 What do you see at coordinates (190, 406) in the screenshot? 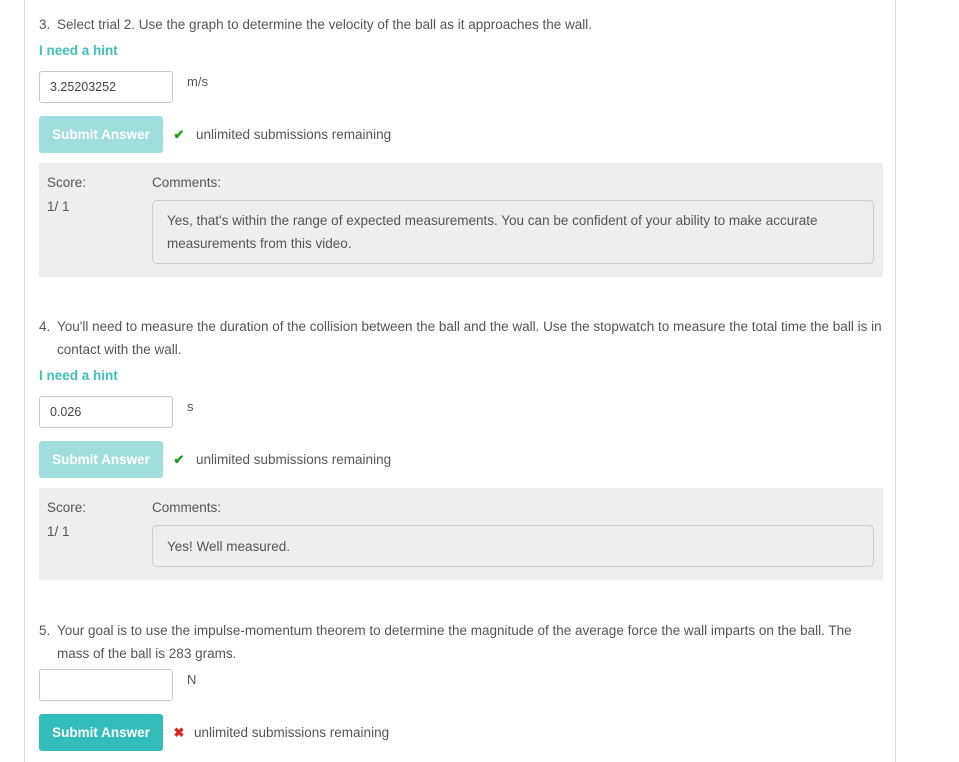
I see `unit-label: s` at bounding box center [190, 406].